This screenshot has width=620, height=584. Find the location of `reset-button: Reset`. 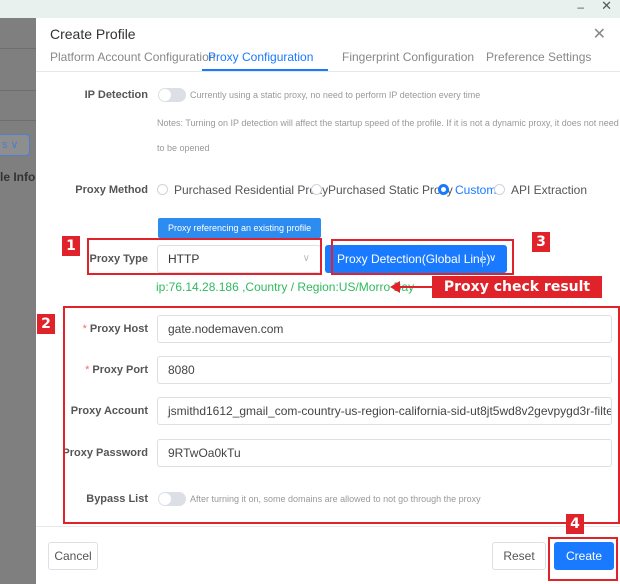

reset-button: Reset is located at coordinates (519, 556).